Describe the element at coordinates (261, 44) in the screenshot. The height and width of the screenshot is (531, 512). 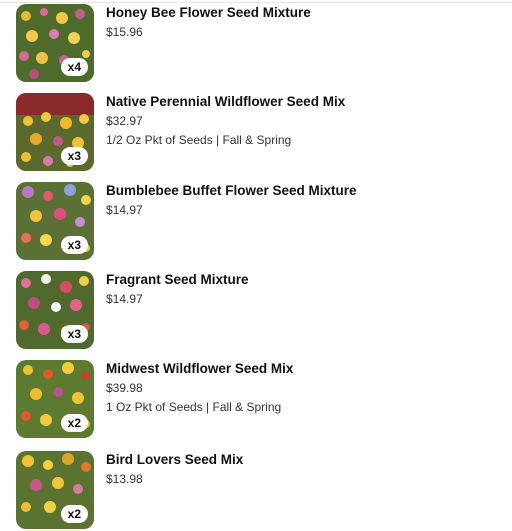
I see `cart-item: x4 Honey Bee Flower Seed Mixture $15.96` at that location.